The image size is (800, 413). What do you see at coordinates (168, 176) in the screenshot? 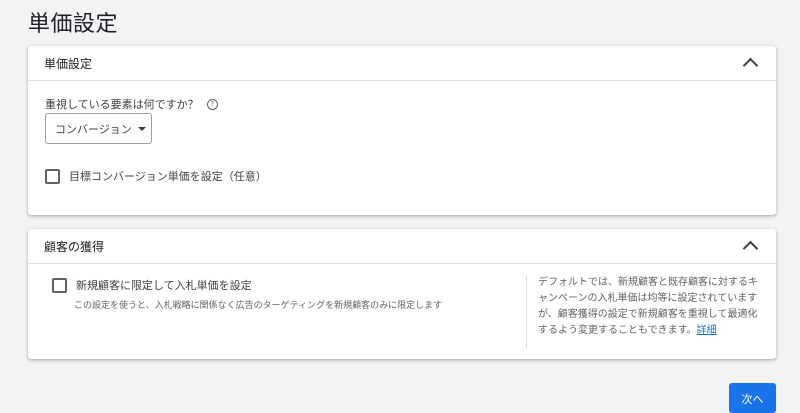
I see `target-cpa-label: 目標コンバージョン単価を設定（任意）` at bounding box center [168, 176].